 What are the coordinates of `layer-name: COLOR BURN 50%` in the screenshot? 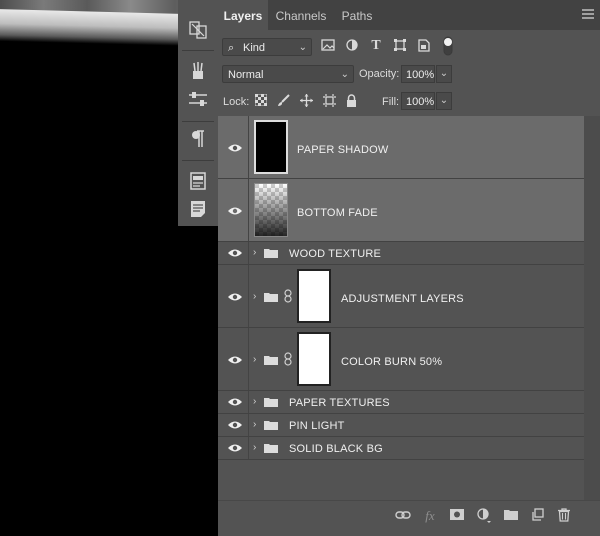 It's located at (391, 362).